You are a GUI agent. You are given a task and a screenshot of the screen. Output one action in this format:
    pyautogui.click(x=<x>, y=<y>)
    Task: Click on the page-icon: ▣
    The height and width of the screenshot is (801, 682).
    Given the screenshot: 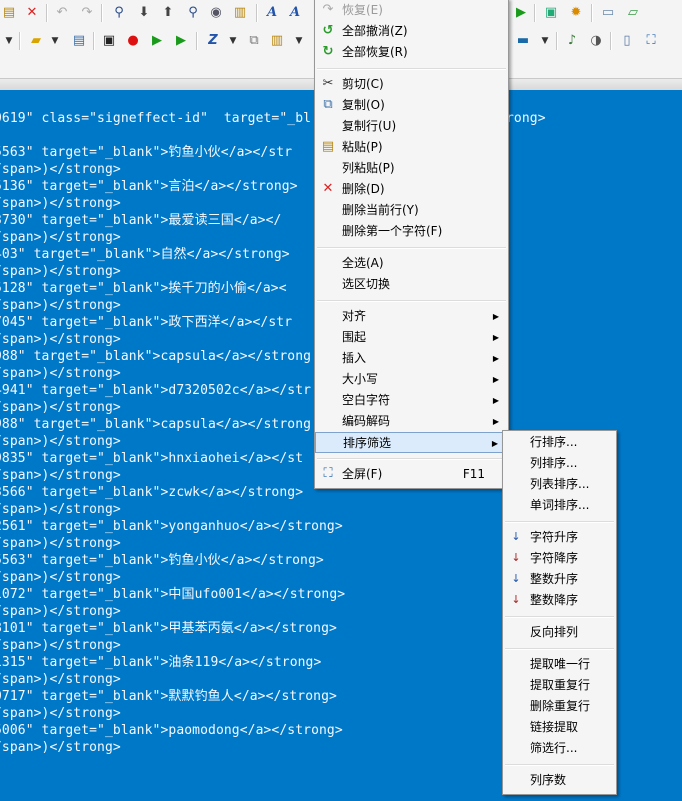 What is the action you would take?
    pyautogui.click(x=551, y=13)
    